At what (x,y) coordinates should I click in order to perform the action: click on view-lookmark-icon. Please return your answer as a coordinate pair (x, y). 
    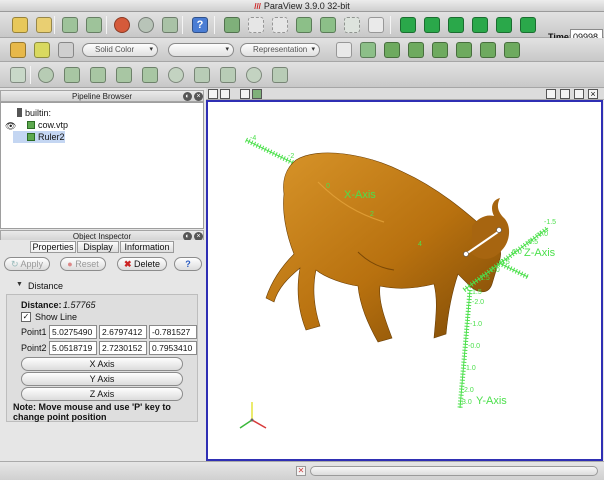
    Looking at the image, I should click on (245, 94).